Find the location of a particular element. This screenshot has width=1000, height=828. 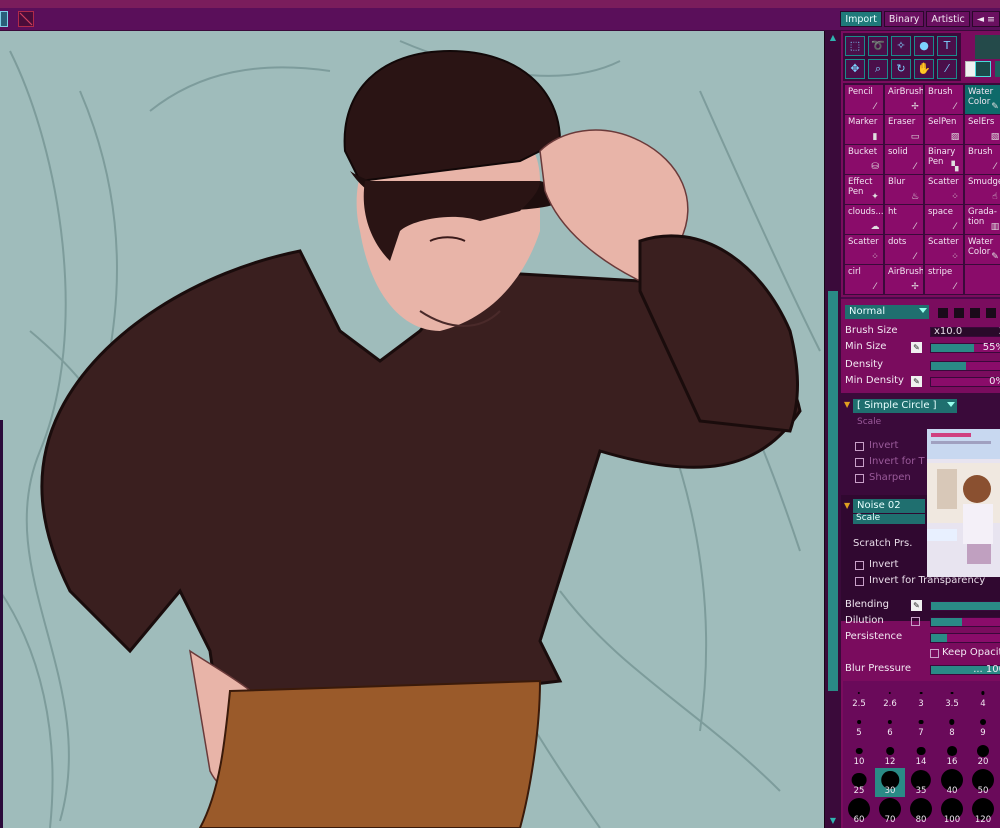

tab-import: Import is located at coordinates (861, 19).